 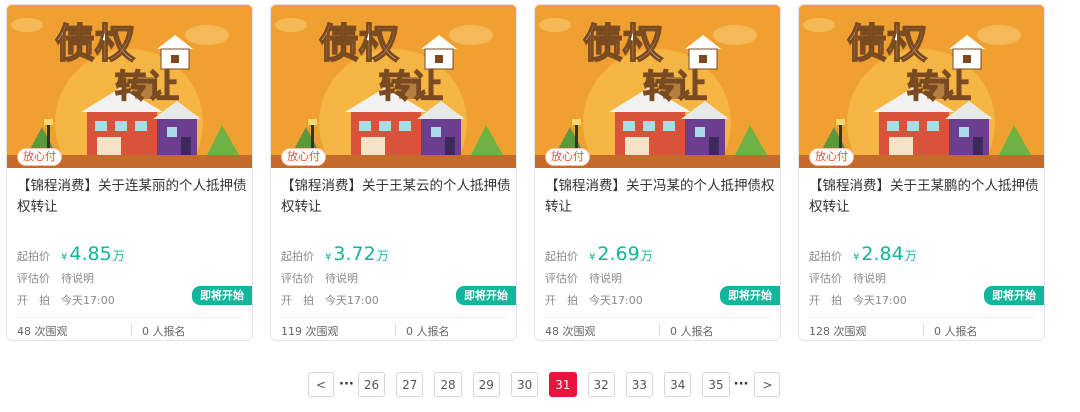 I want to click on page-button: 28, so click(x=448, y=384).